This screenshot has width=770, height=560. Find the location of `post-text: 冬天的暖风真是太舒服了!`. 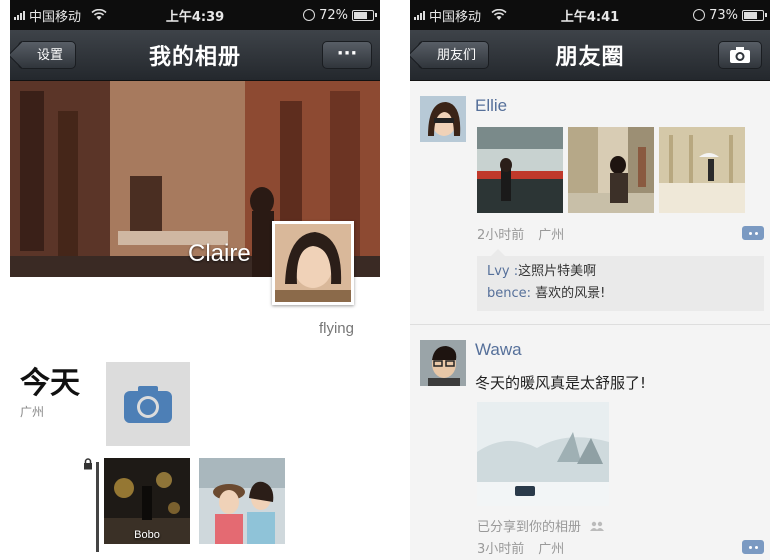

post-text: 冬天的暖风真是太舒服了! is located at coordinates (561, 383).